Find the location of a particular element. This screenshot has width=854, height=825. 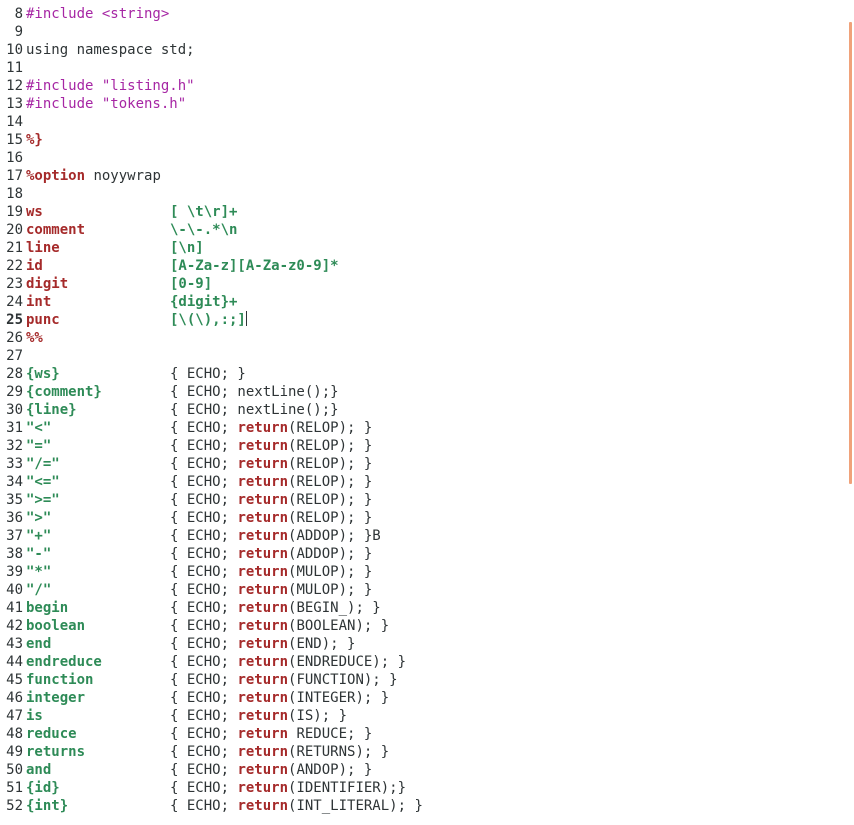

code-line: 11 is located at coordinates (423, 68).